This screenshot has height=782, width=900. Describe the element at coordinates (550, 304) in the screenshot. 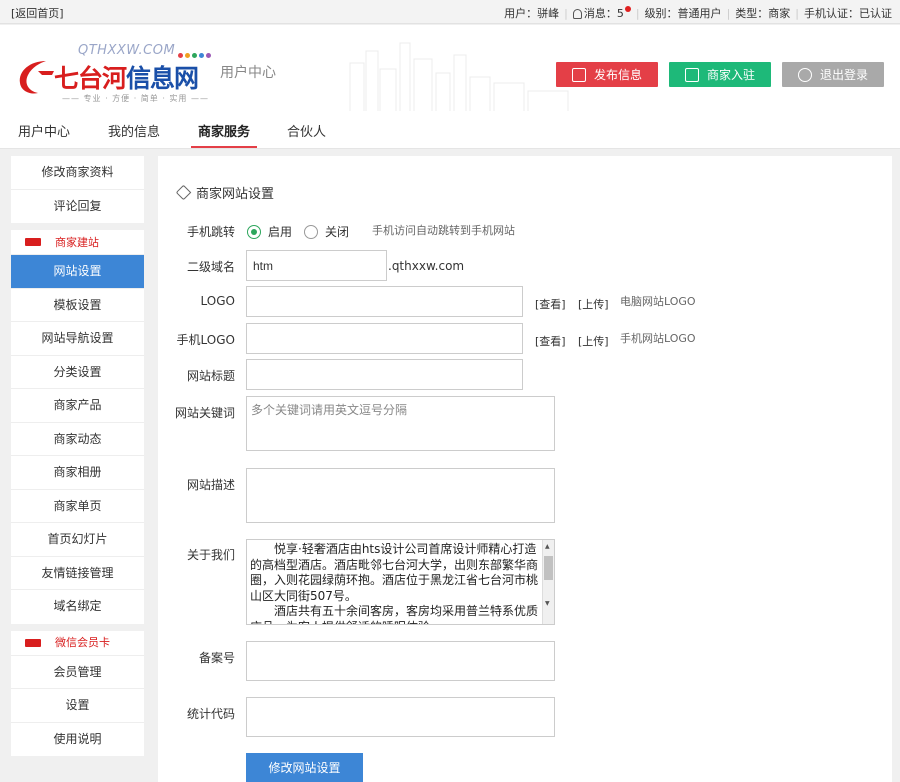

I see `logo-view-link: [查看]` at that location.